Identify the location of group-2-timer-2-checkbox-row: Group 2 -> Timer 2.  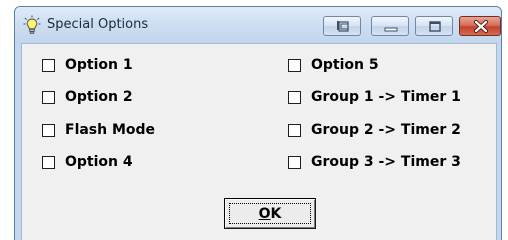
(374, 130).